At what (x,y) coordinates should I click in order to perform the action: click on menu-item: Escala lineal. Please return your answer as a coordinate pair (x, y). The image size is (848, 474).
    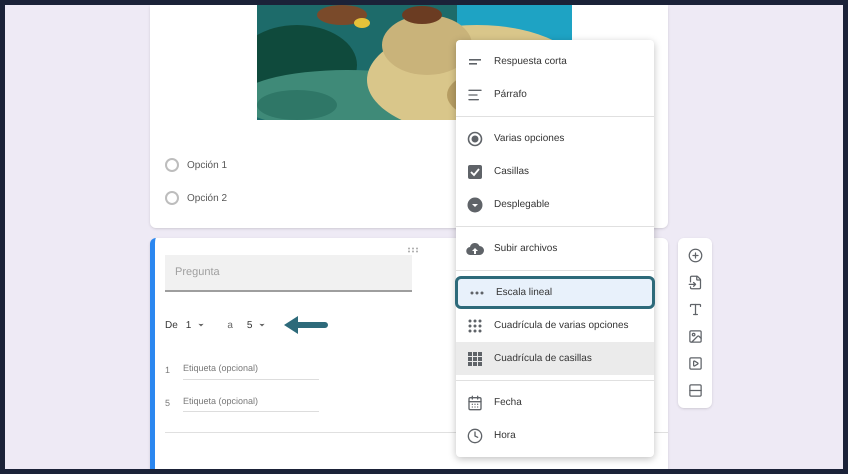
    Looking at the image, I should click on (555, 292).